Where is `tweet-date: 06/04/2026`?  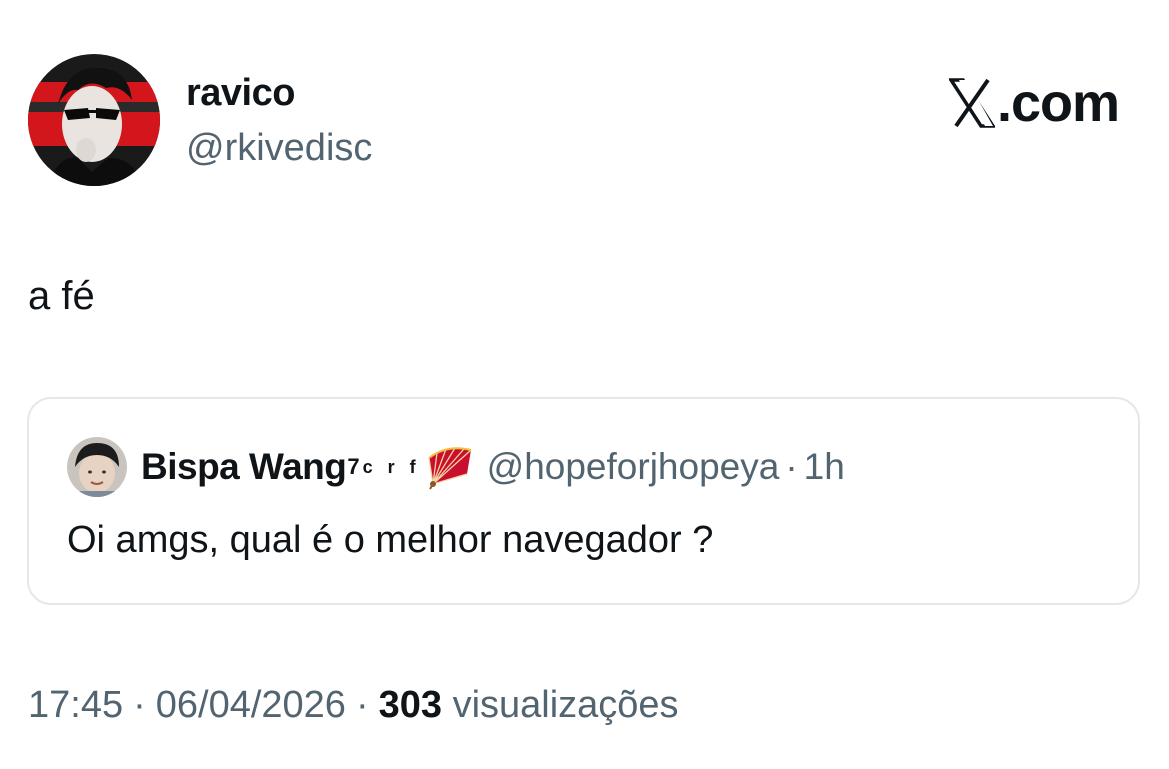
tweet-date: 06/04/2026 is located at coordinates (251, 705).